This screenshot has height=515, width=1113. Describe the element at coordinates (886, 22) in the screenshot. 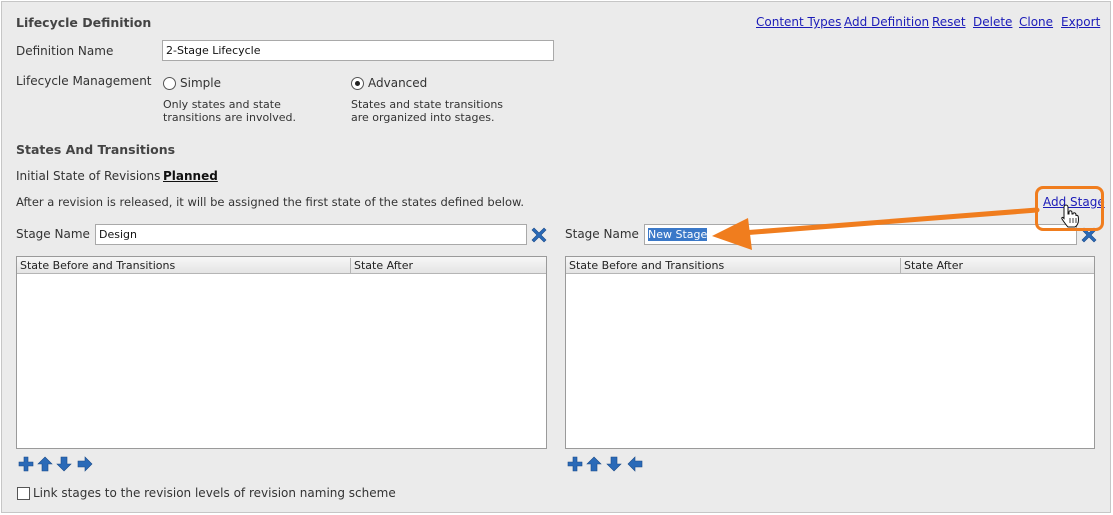

I see `add-definition-link: Add Definition` at that location.